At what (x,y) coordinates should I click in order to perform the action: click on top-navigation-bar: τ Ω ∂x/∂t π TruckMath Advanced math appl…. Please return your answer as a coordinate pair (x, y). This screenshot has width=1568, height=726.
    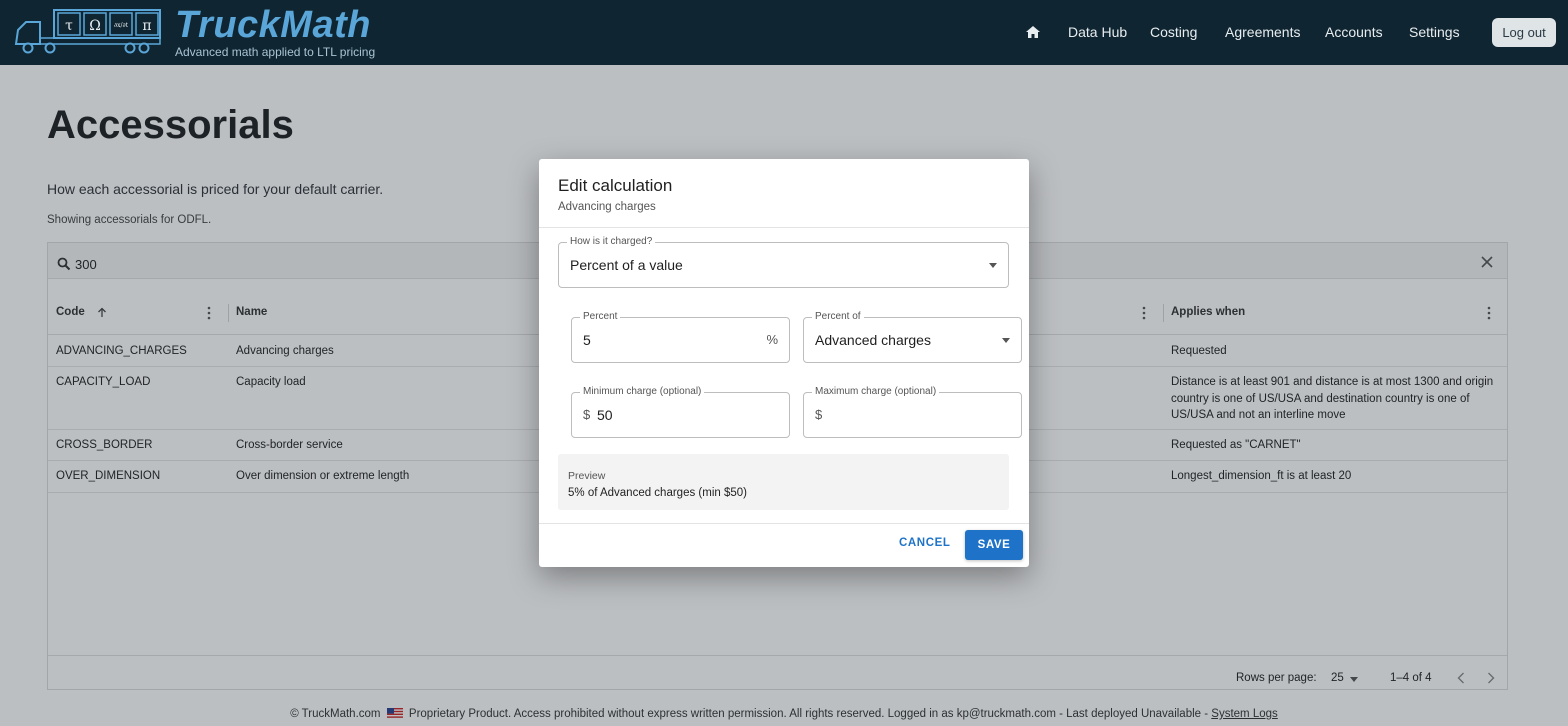
    Looking at the image, I should click on (784, 32).